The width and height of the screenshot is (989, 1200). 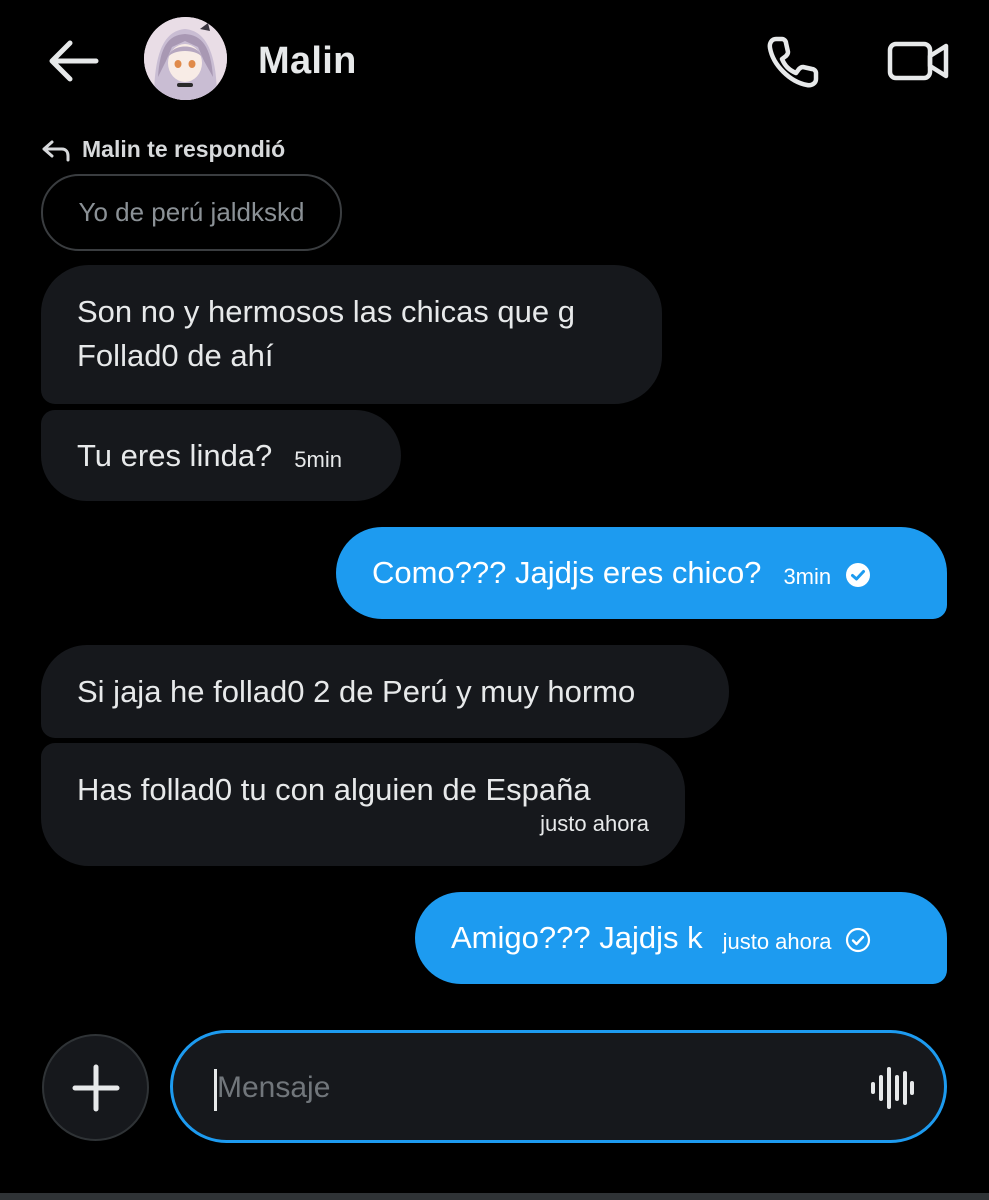 What do you see at coordinates (191, 212) in the screenshot?
I see `quoted-message: Yo de perú jaldkskd` at bounding box center [191, 212].